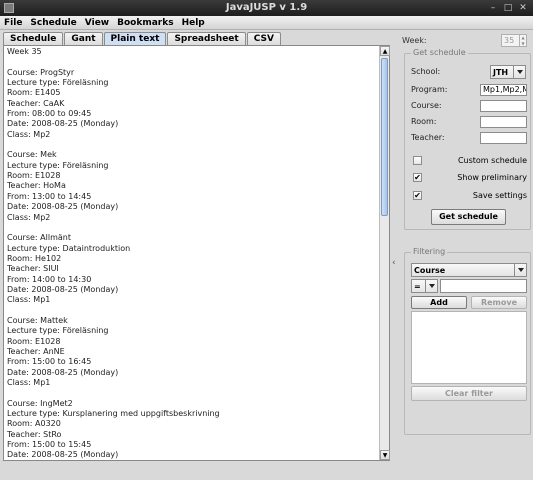 The width and height of the screenshot is (533, 480). What do you see at coordinates (32, 155) in the screenshot?
I see `text-line: Course: Mek` at bounding box center [32, 155].